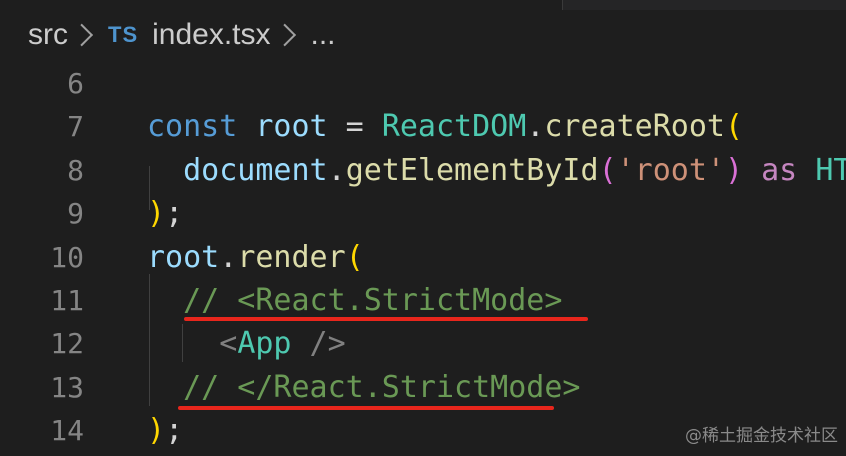 The height and width of the screenshot is (456, 846). I want to click on code-token: =, so click(354, 127).